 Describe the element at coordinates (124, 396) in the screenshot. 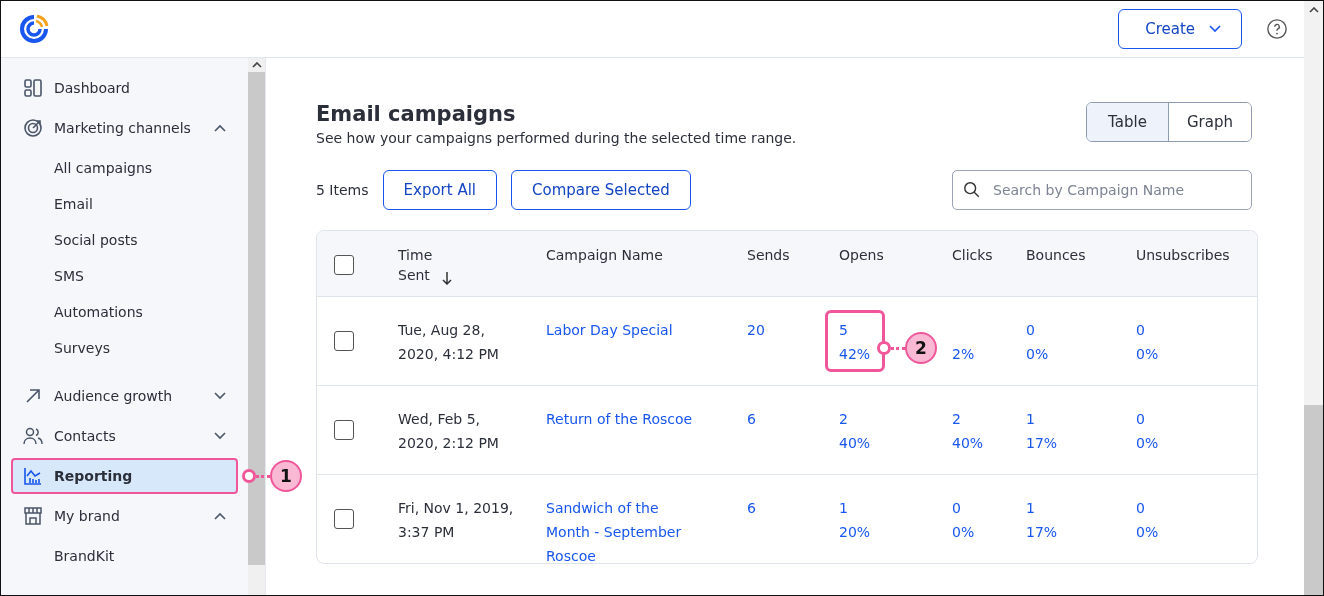

I see `sidebar-item: Audience growth` at that location.